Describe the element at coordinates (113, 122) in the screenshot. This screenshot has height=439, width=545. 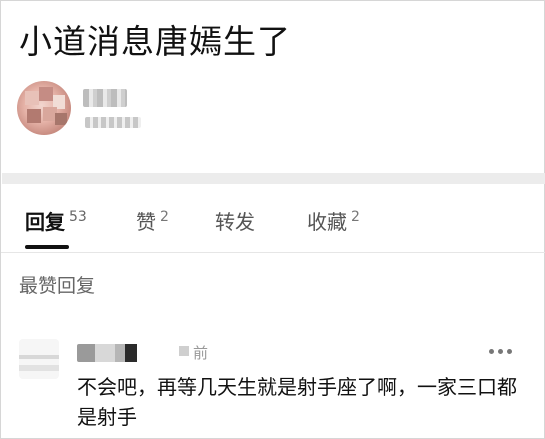
I see `author-meta-blurred` at that location.